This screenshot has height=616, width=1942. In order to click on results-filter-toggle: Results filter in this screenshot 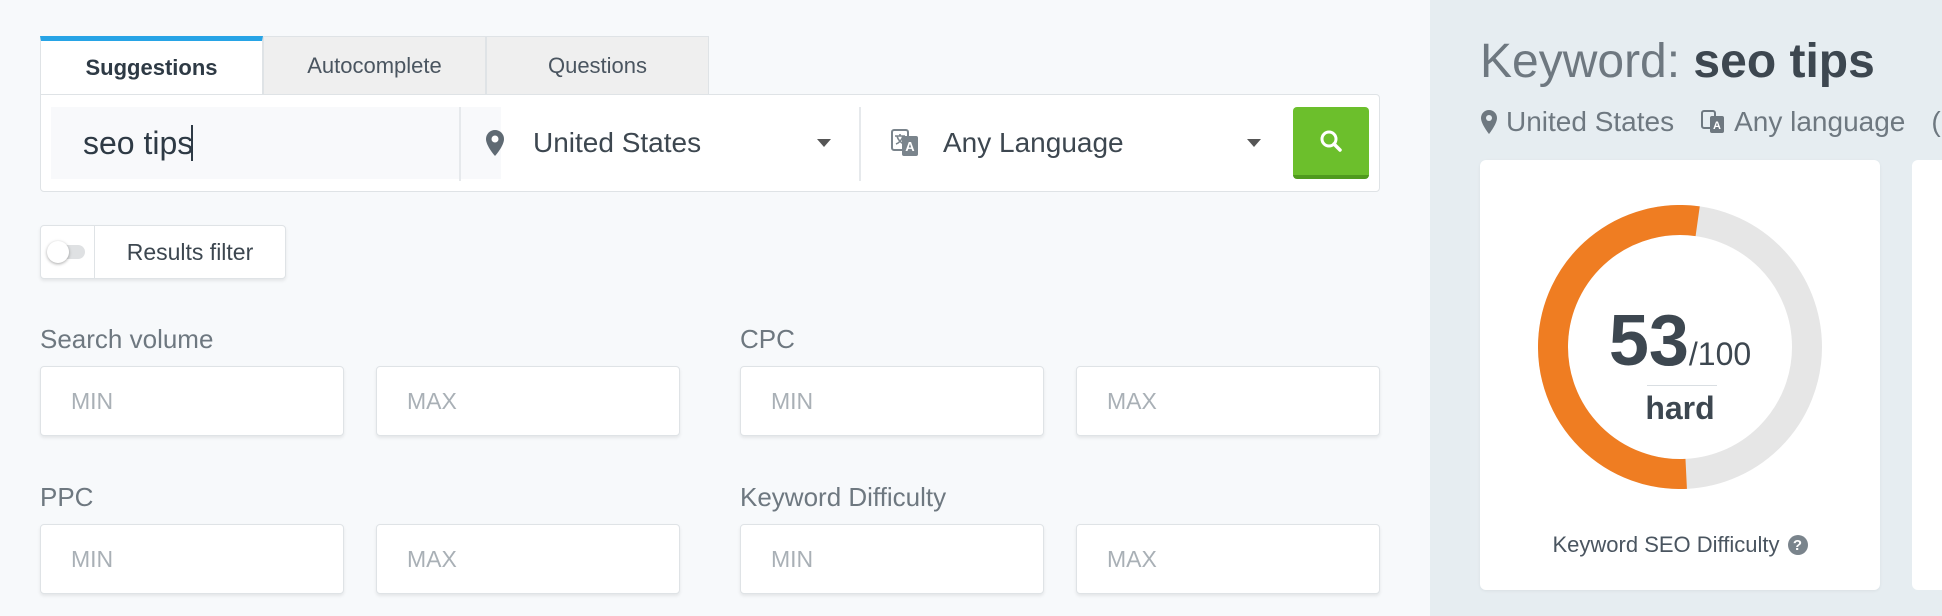, I will do `click(163, 252)`.